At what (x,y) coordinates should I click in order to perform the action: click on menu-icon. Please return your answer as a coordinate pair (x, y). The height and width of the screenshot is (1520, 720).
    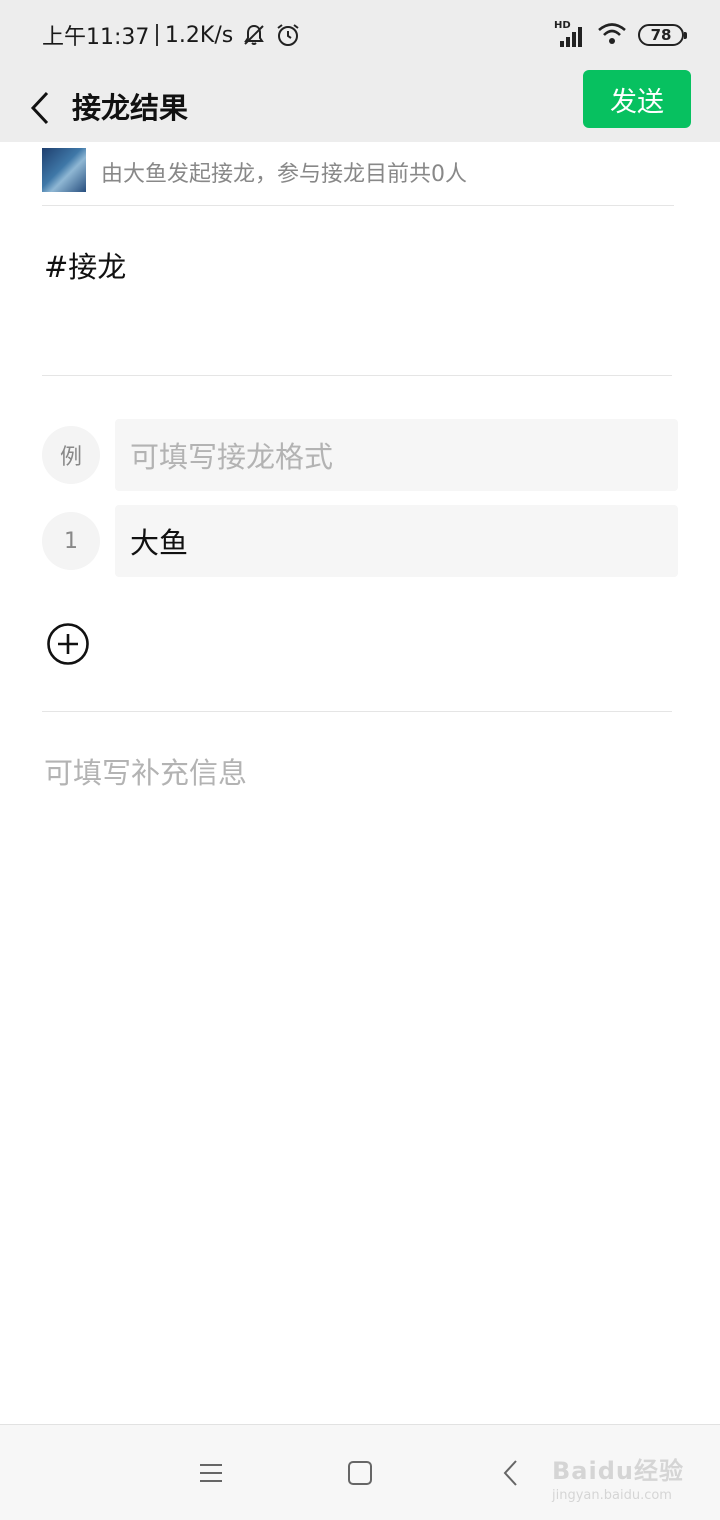
    Looking at the image, I should click on (211, 1473).